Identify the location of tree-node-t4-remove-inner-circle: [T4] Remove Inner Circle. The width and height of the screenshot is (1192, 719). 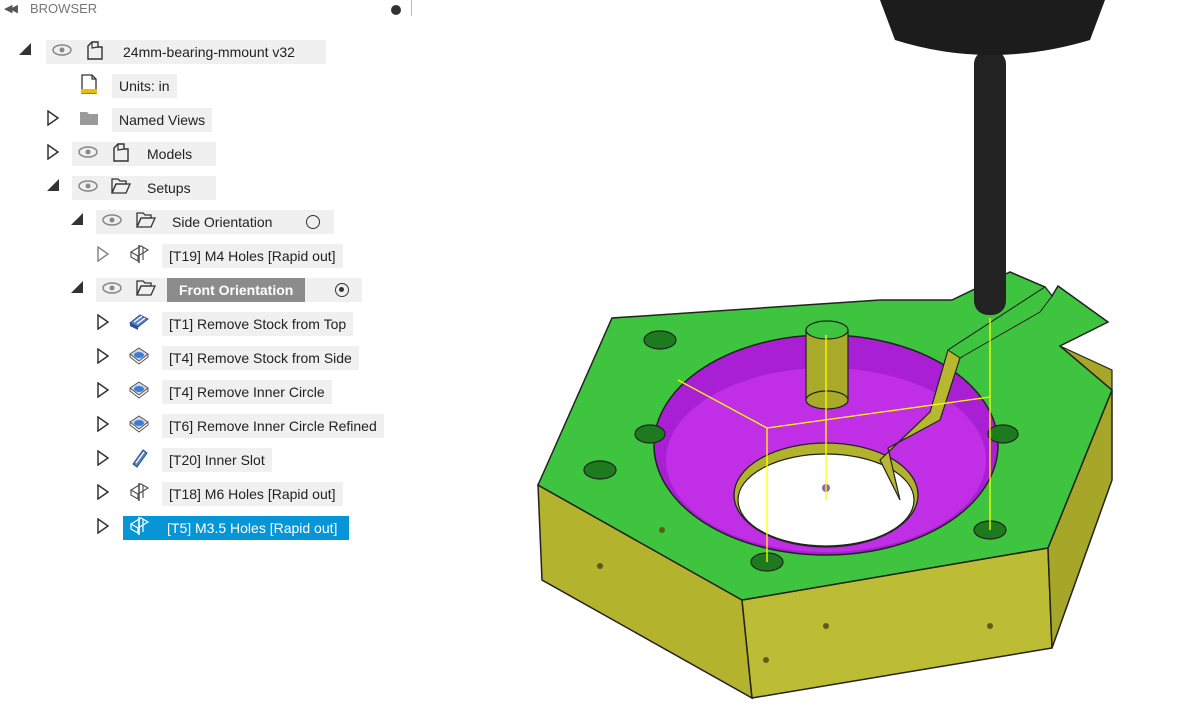
(210, 390).